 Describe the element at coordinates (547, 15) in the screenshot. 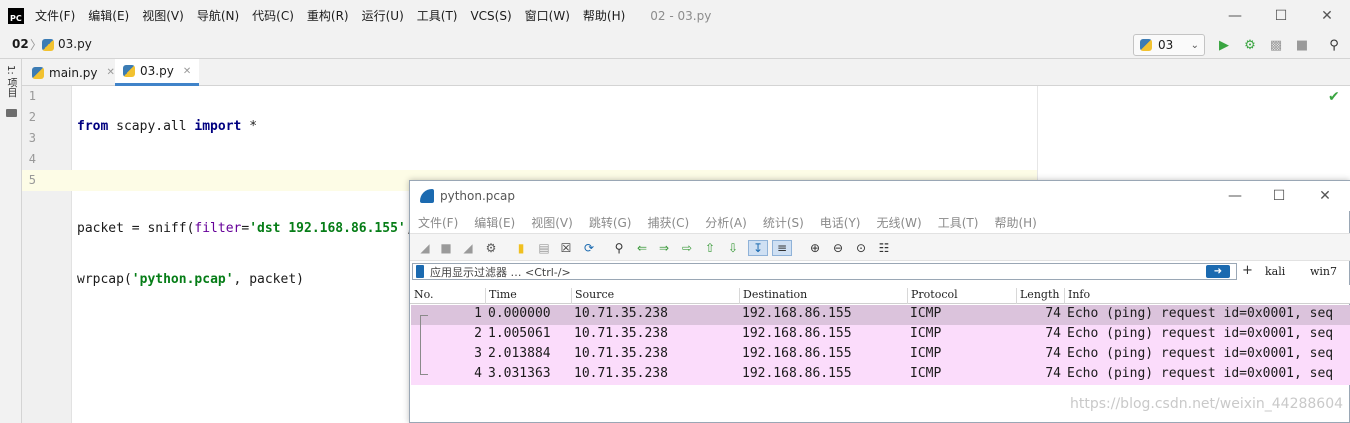

I see `menu-window: 窗口(W)` at that location.